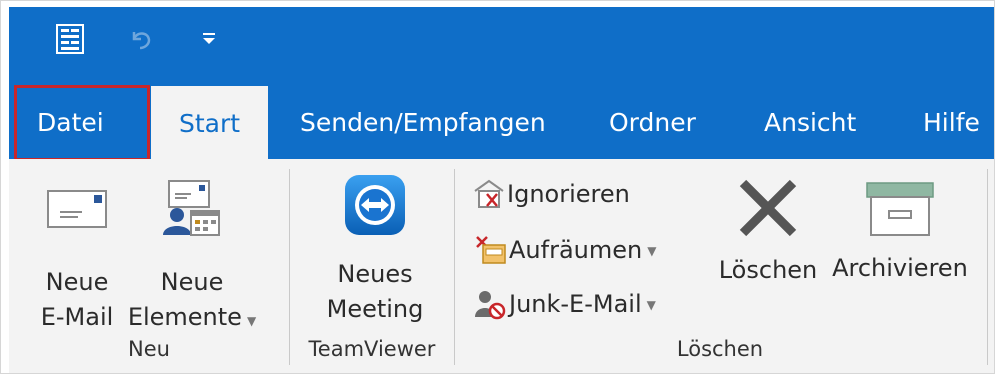 This screenshot has width=995, height=374. What do you see at coordinates (900, 268) in the screenshot?
I see `archive-label: Archivieren` at bounding box center [900, 268].